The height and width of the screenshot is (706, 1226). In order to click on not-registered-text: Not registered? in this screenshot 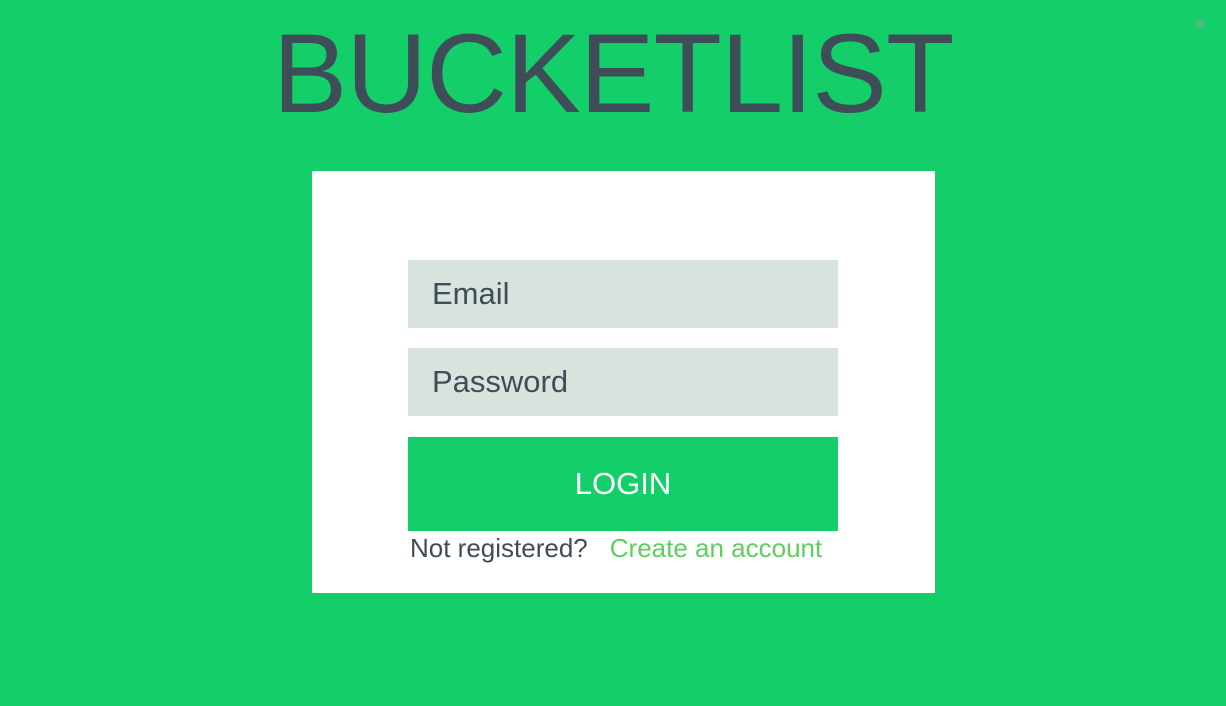, I will do `click(499, 548)`.